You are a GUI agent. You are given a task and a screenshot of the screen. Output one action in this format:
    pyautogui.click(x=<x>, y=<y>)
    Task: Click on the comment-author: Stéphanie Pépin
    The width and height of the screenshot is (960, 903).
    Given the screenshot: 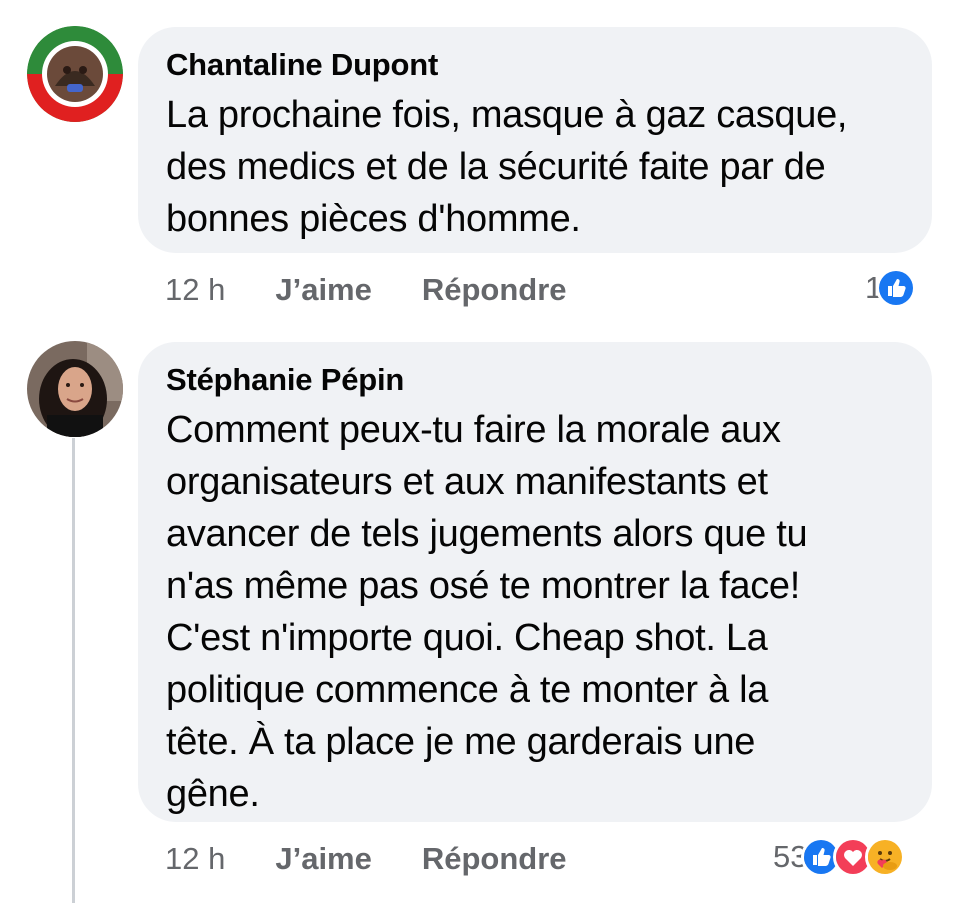 What is the action you would take?
    pyautogui.click(x=535, y=380)
    